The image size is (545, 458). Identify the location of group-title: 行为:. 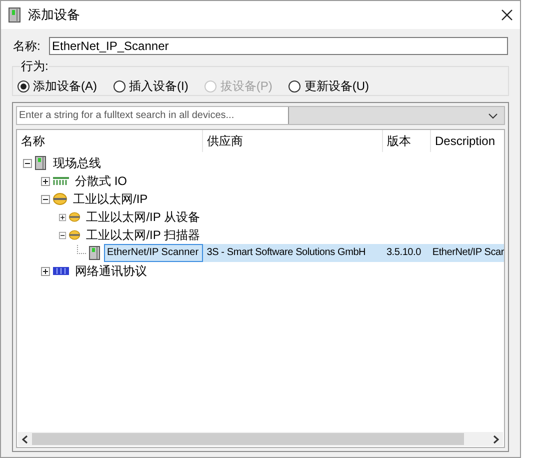
(35, 66).